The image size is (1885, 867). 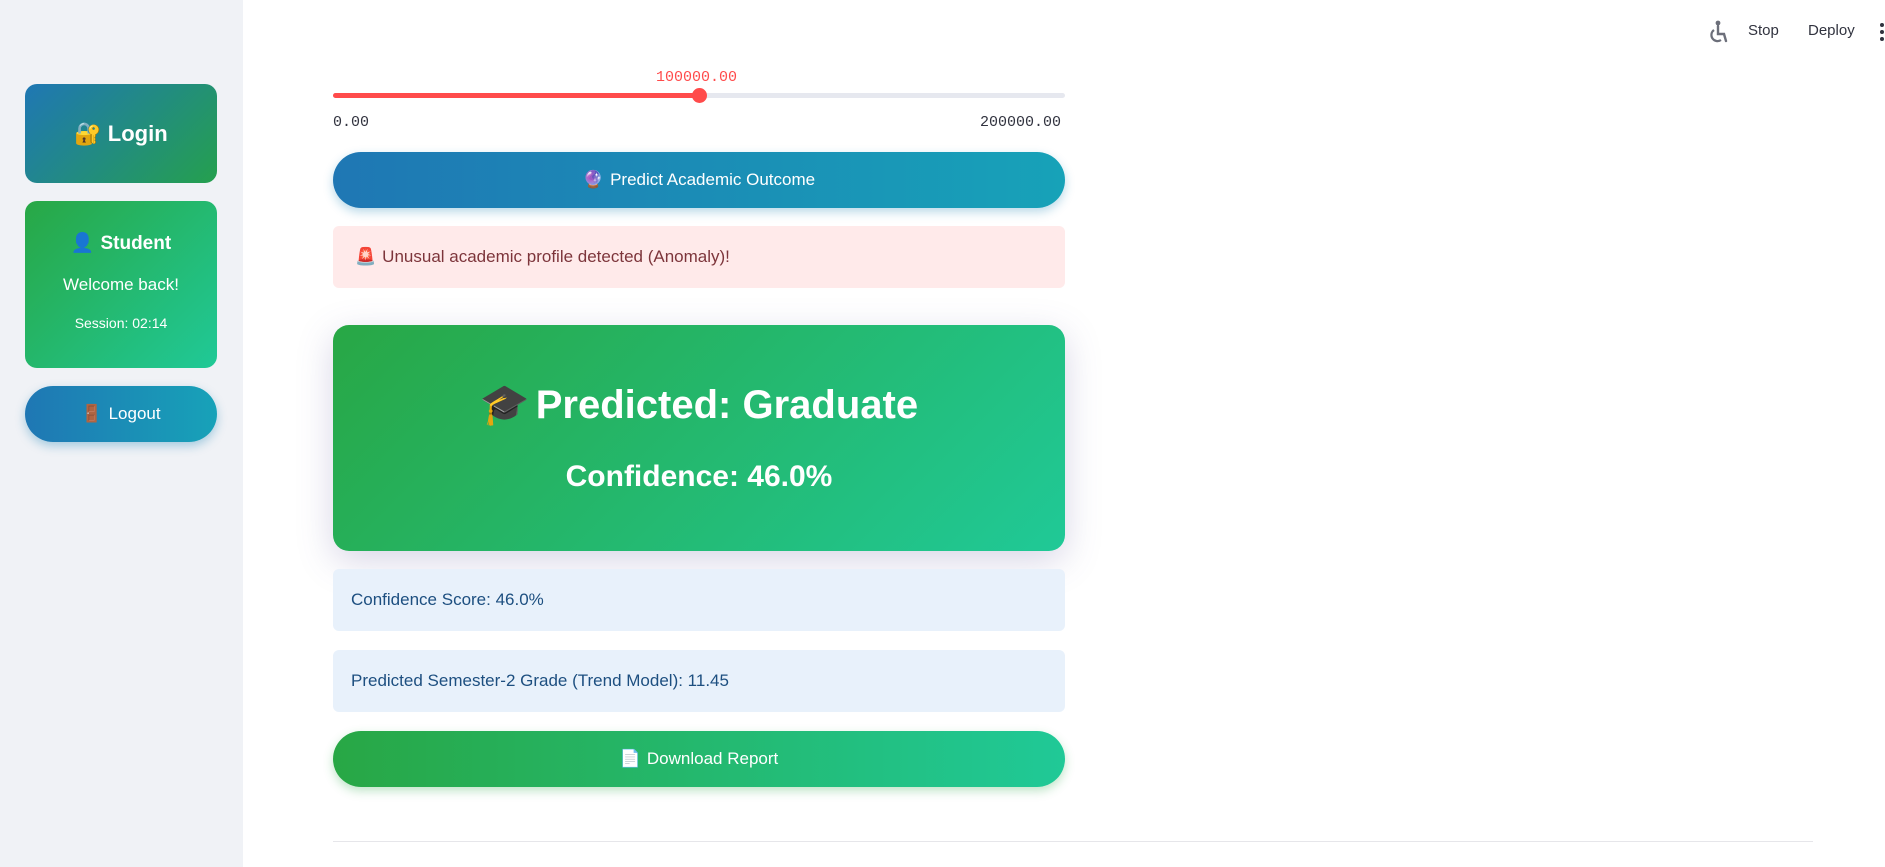 What do you see at coordinates (137, 133) in the screenshot?
I see `login-label: Login` at bounding box center [137, 133].